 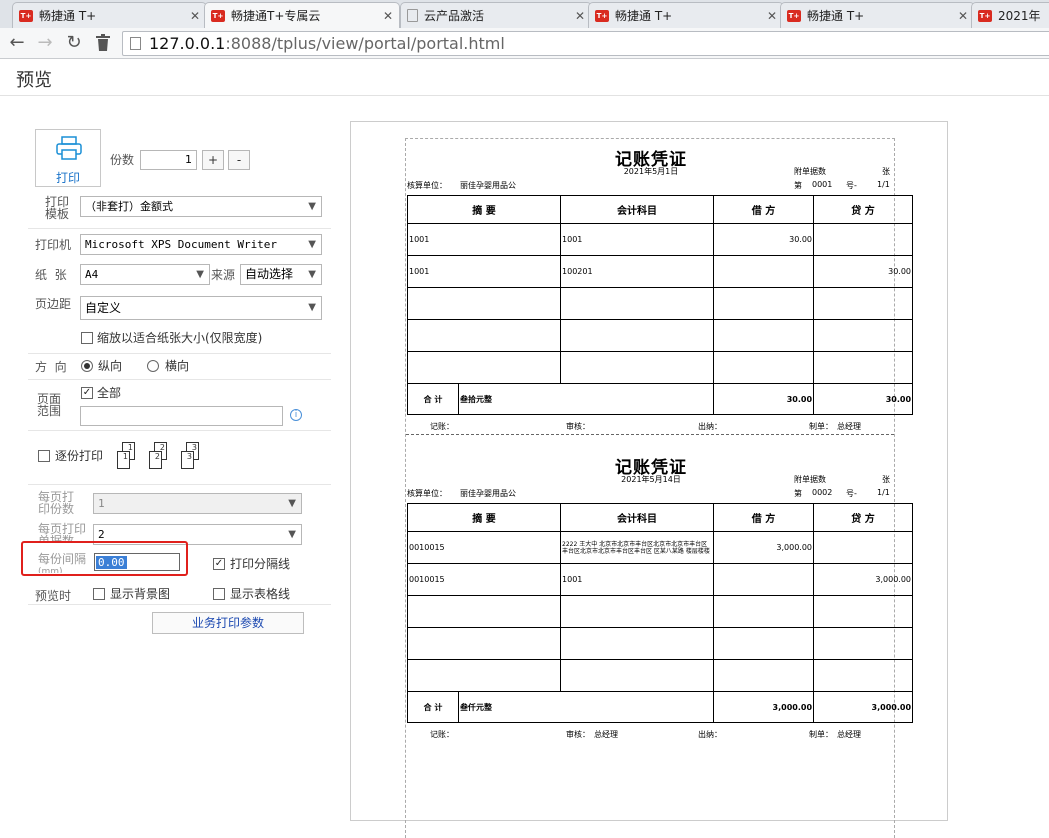 What do you see at coordinates (87, 393) in the screenshot?
I see `all-pages-checkbox: ✓` at bounding box center [87, 393].